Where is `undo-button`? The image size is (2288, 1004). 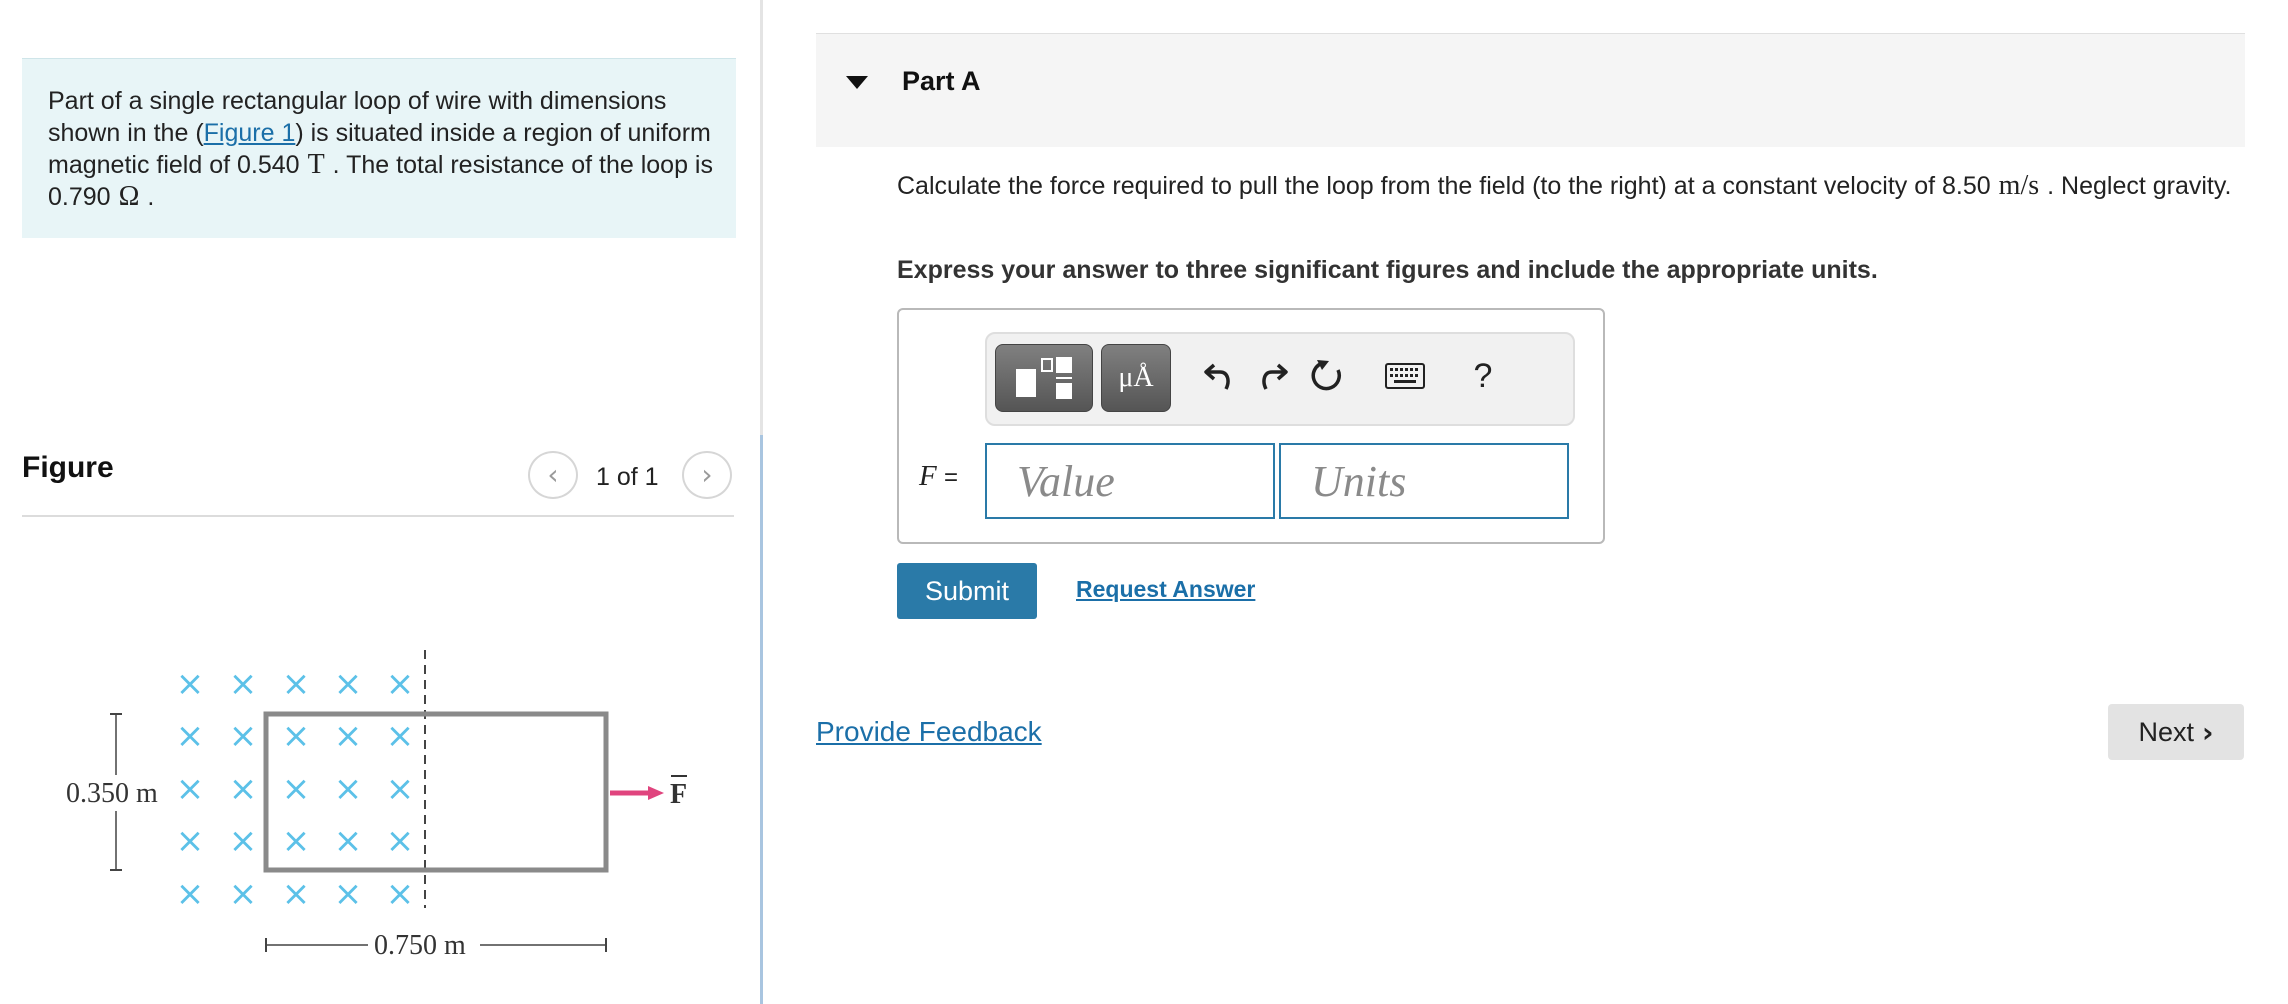
undo-button is located at coordinates (1219, 376).